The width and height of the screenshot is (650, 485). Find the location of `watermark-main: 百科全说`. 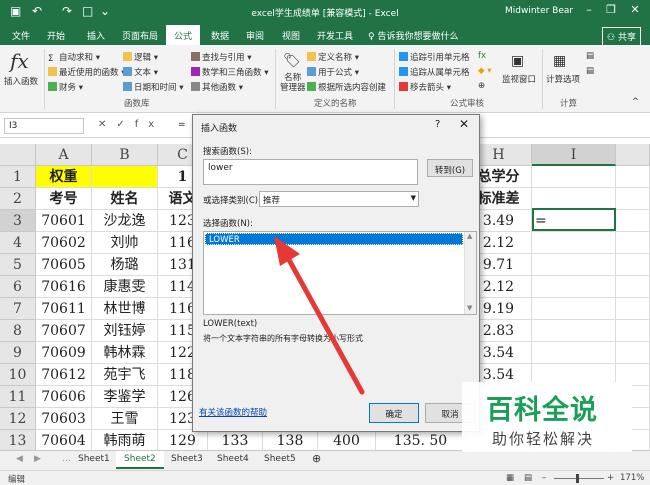

watermark-main: 百科全说 is located at coordinates (542, 410).